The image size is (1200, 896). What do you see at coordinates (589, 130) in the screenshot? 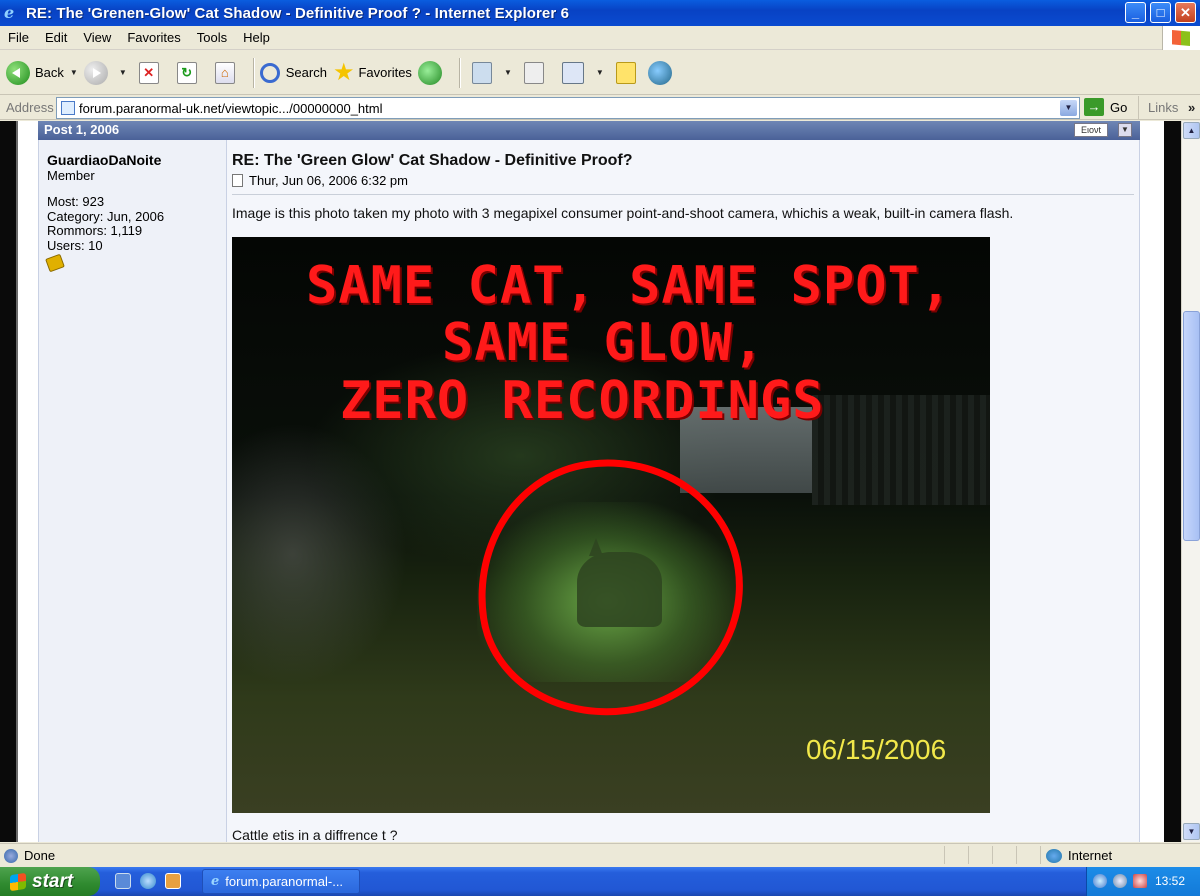
I see `post-header-bar: Post 1, 2006 Eιονt ▼` at bounding box center [589, 130].